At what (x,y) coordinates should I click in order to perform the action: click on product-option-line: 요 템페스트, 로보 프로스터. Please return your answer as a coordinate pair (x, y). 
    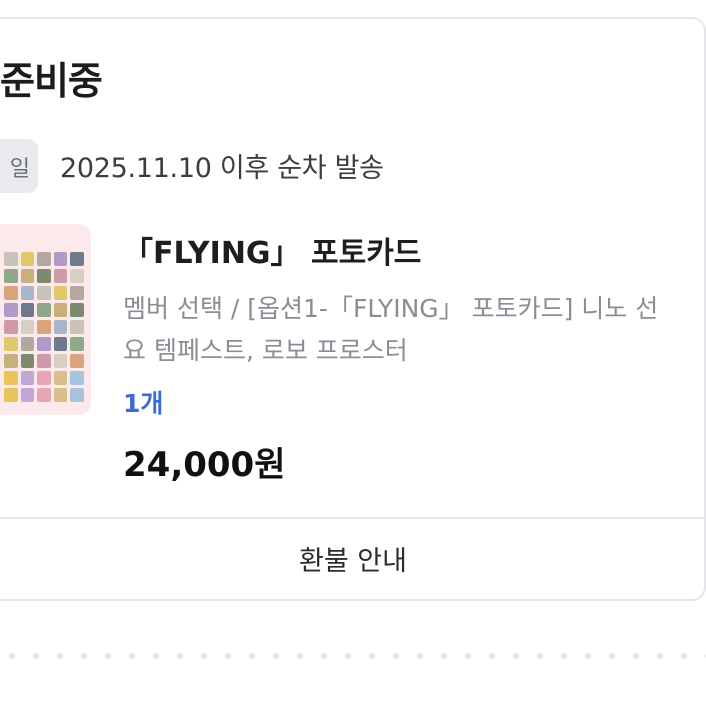
    Looking at the image, I should click on (265, 350).